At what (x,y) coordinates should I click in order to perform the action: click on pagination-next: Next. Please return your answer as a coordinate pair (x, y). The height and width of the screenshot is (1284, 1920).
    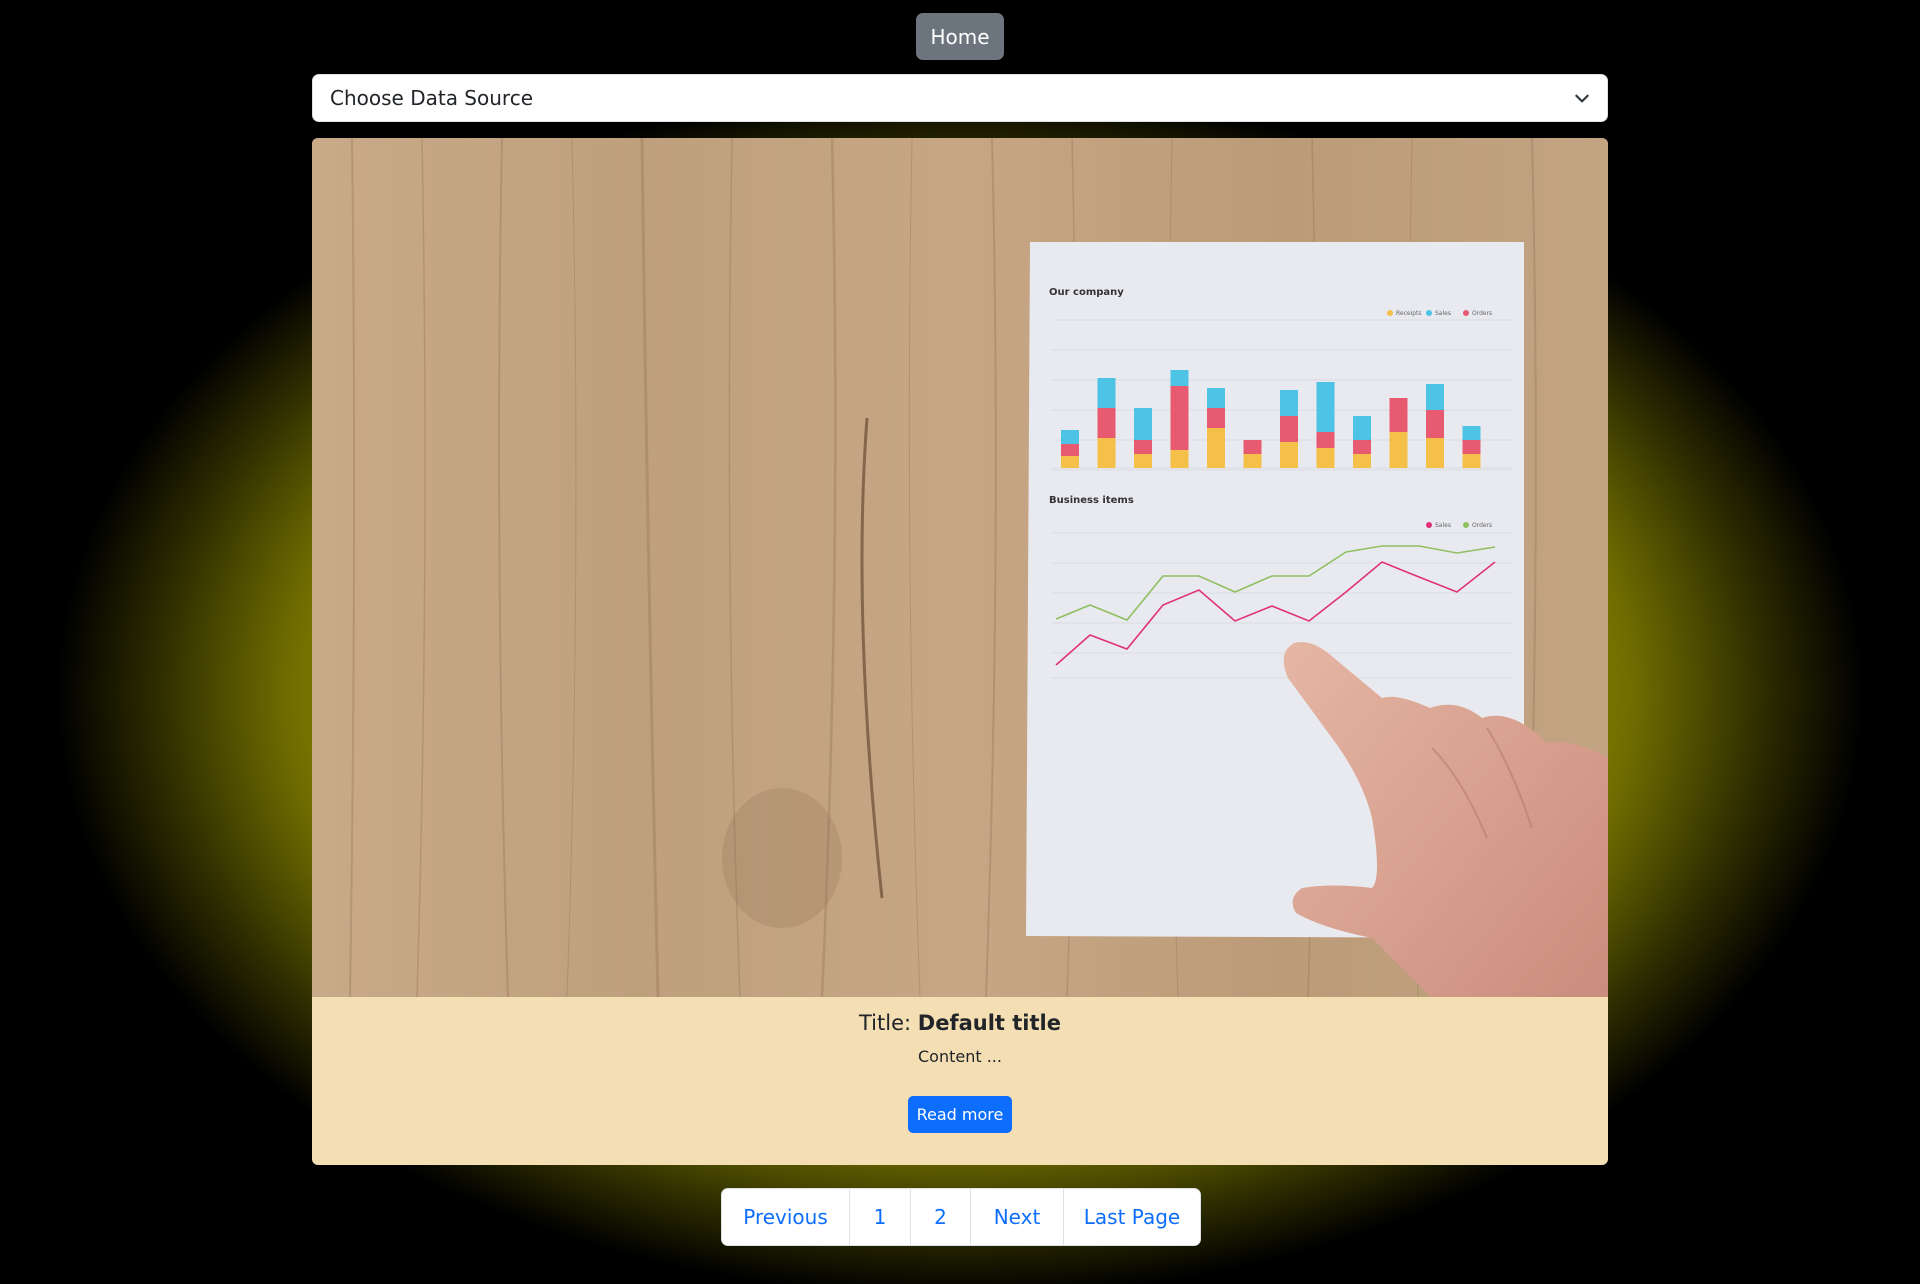
    Looking at the image, I should click on (1017, 1217).